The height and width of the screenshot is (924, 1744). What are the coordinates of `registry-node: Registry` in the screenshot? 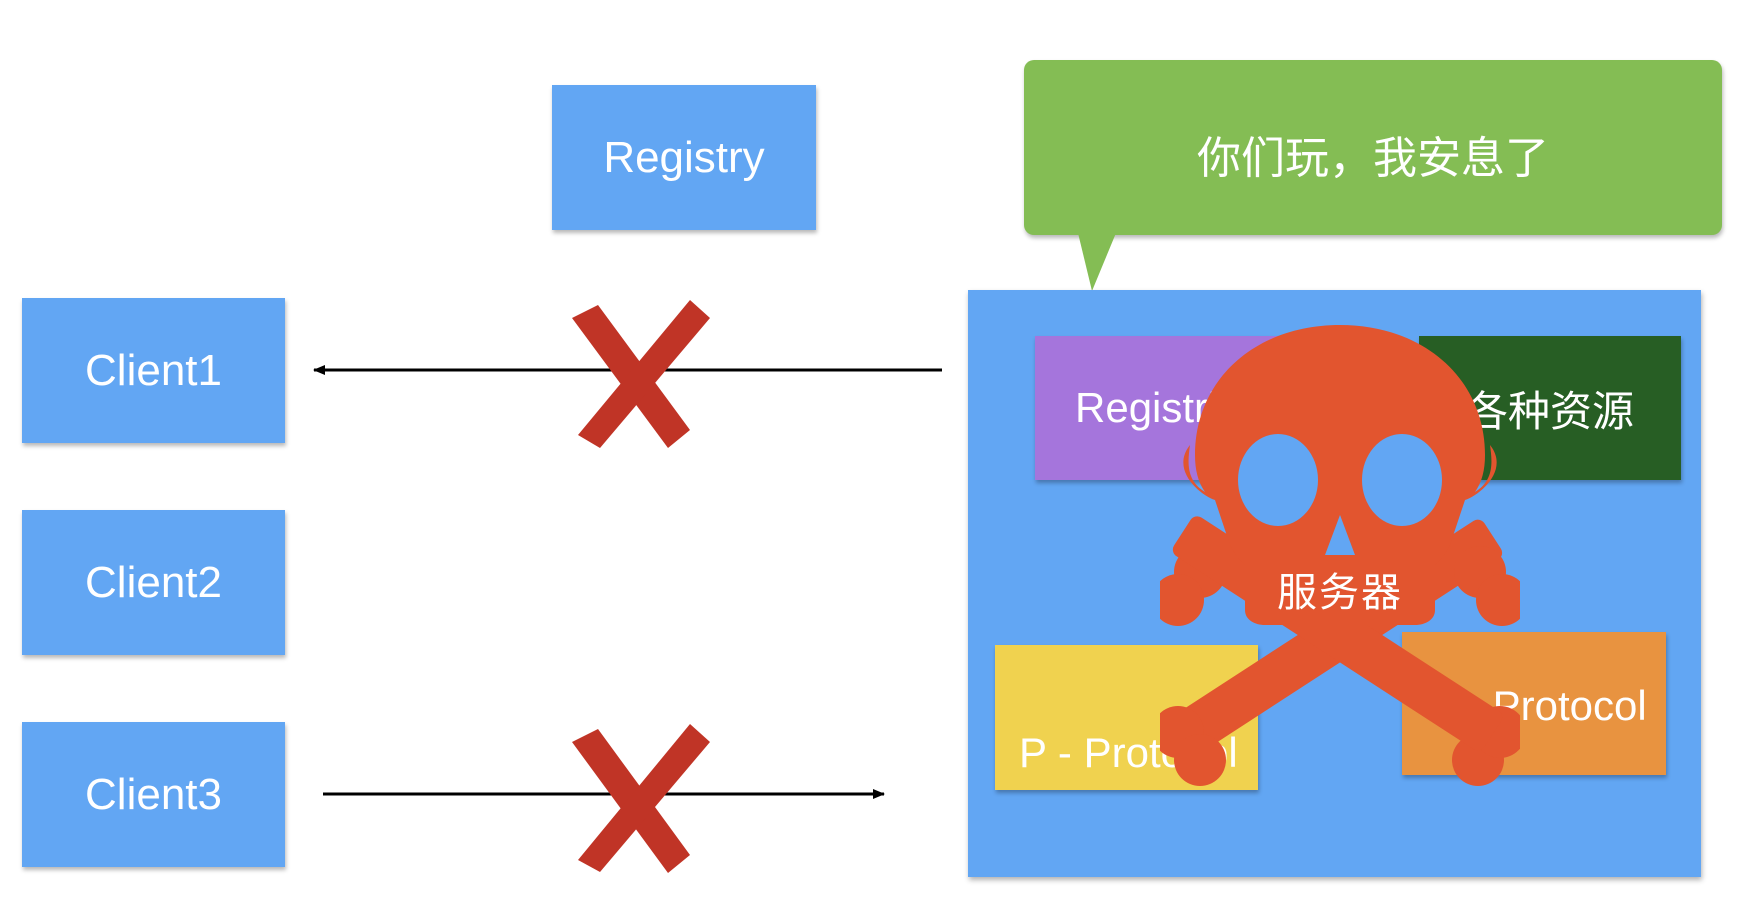 It's located at (684, 157).